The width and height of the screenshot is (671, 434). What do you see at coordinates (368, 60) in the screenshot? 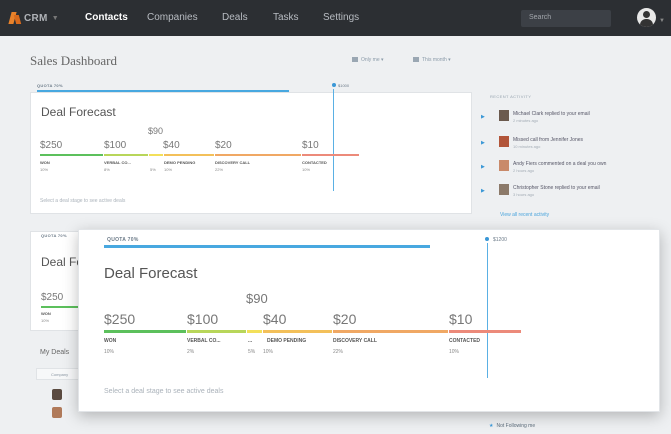
I see `owner-filter: Only me ▾` at bounding box center [368, 60].